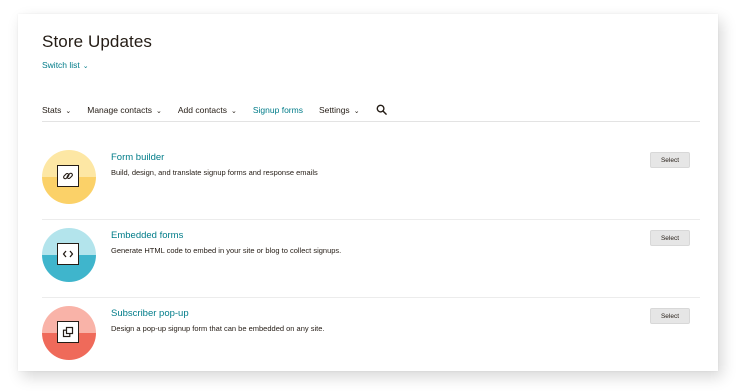  What do you see at coordinates (137, 157) in the screenshot?
I see `option-title: Form builder` at bounding box center [137, 157].